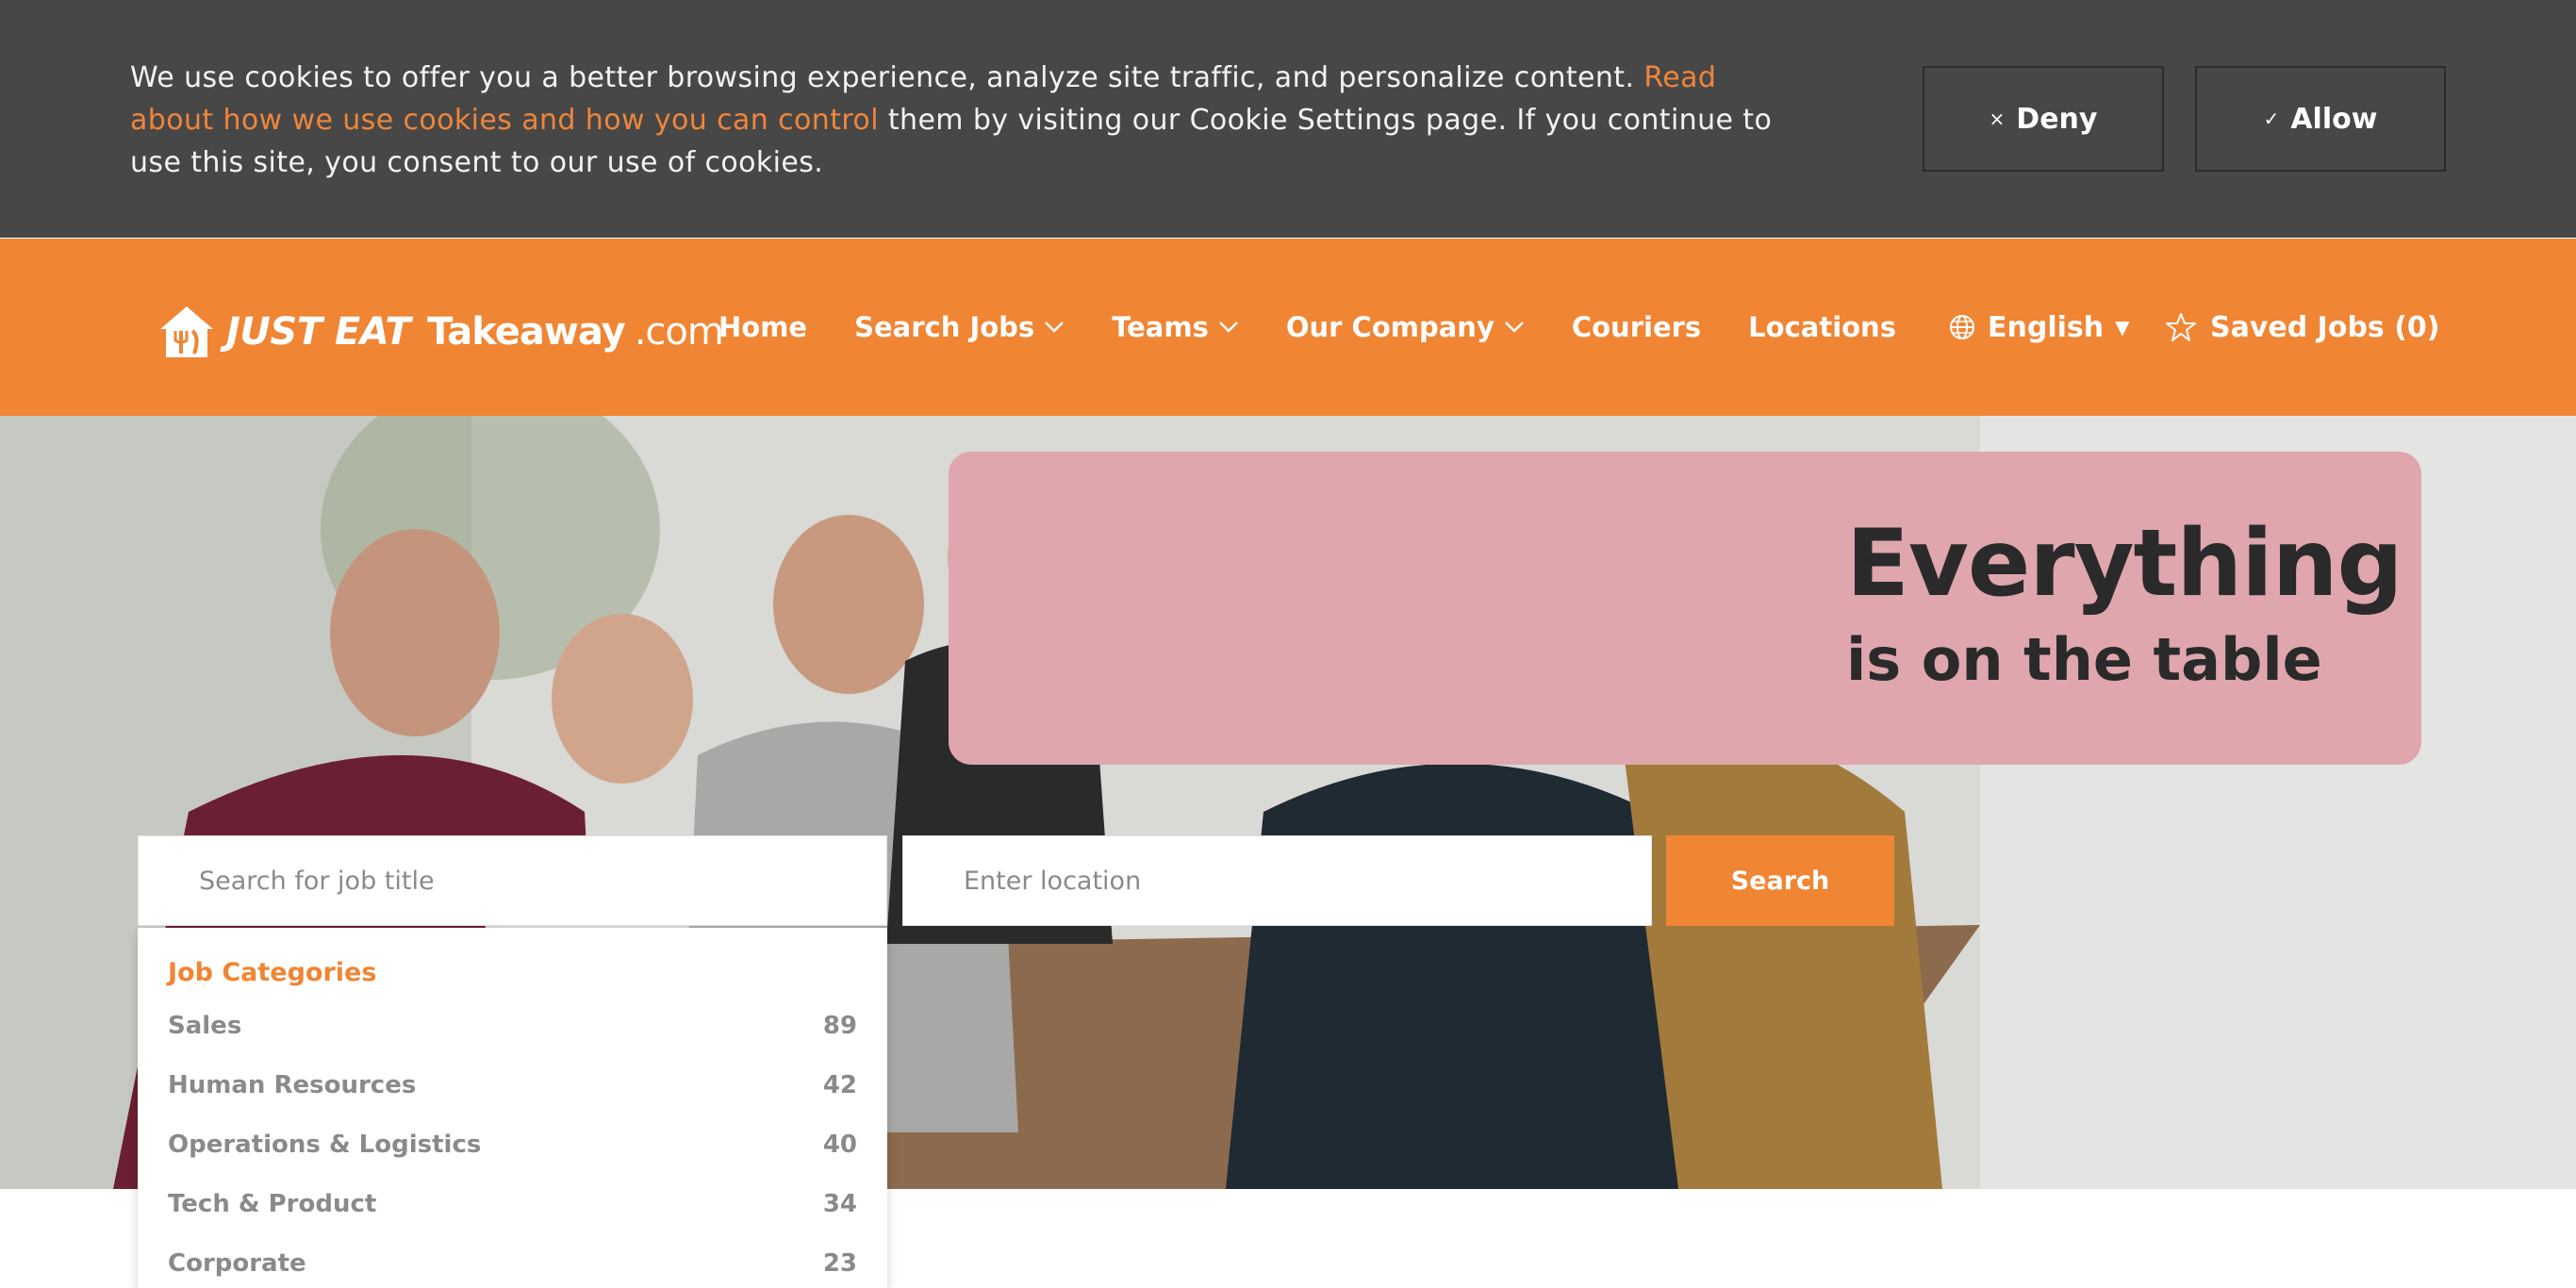 The width and height of the screenshot is (2576, 1288). Describe the element at coordinates (186, 331) in the screenshot. I see `house-logo-icon` at that location.